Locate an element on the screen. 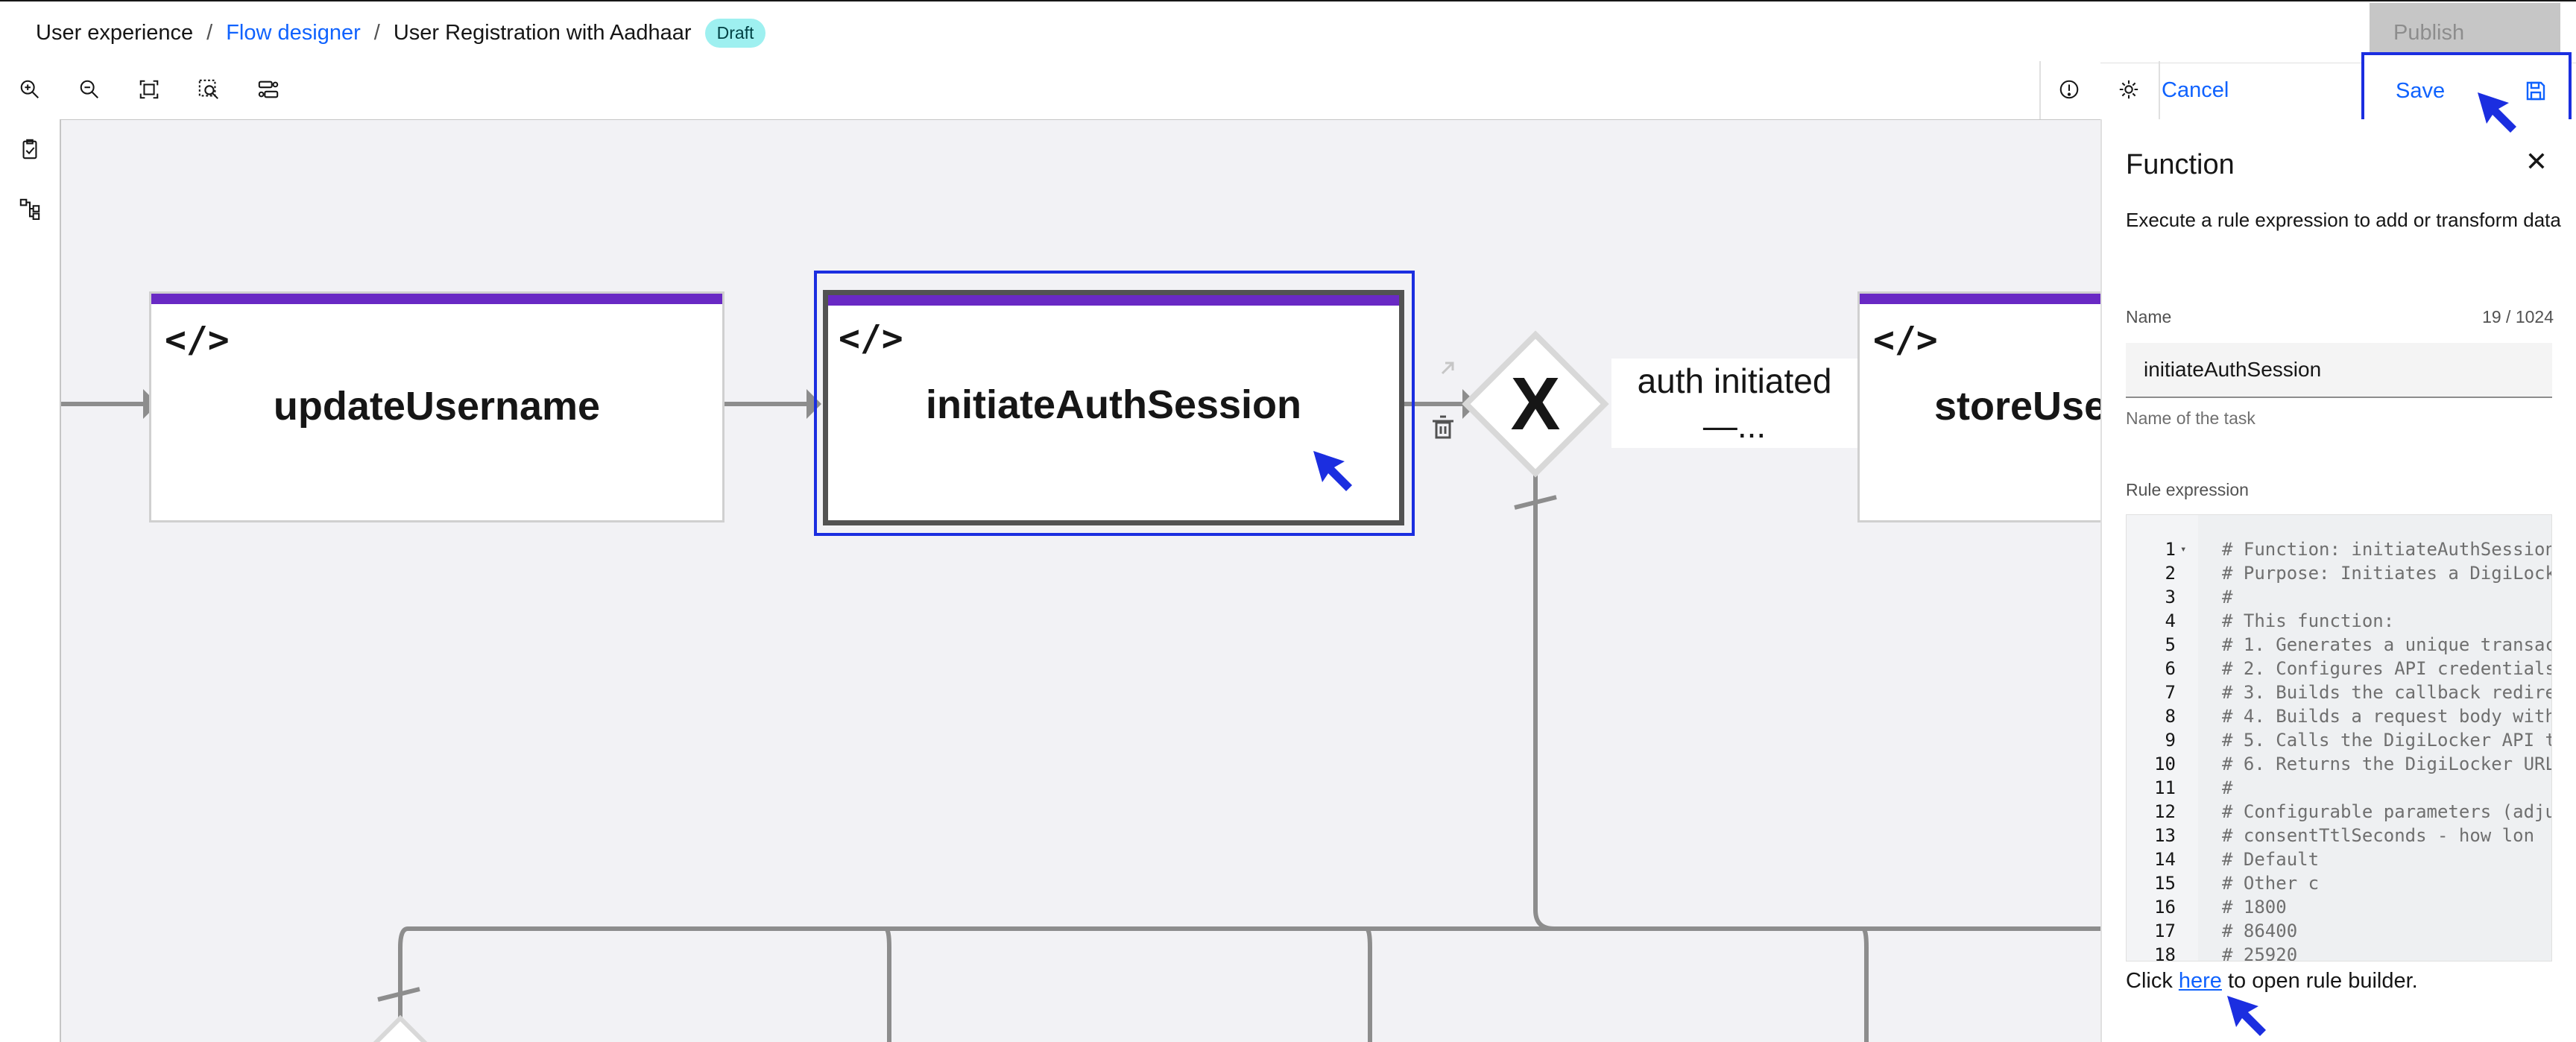  zoom-to-selection-icon is located at coordinates (209, 89).